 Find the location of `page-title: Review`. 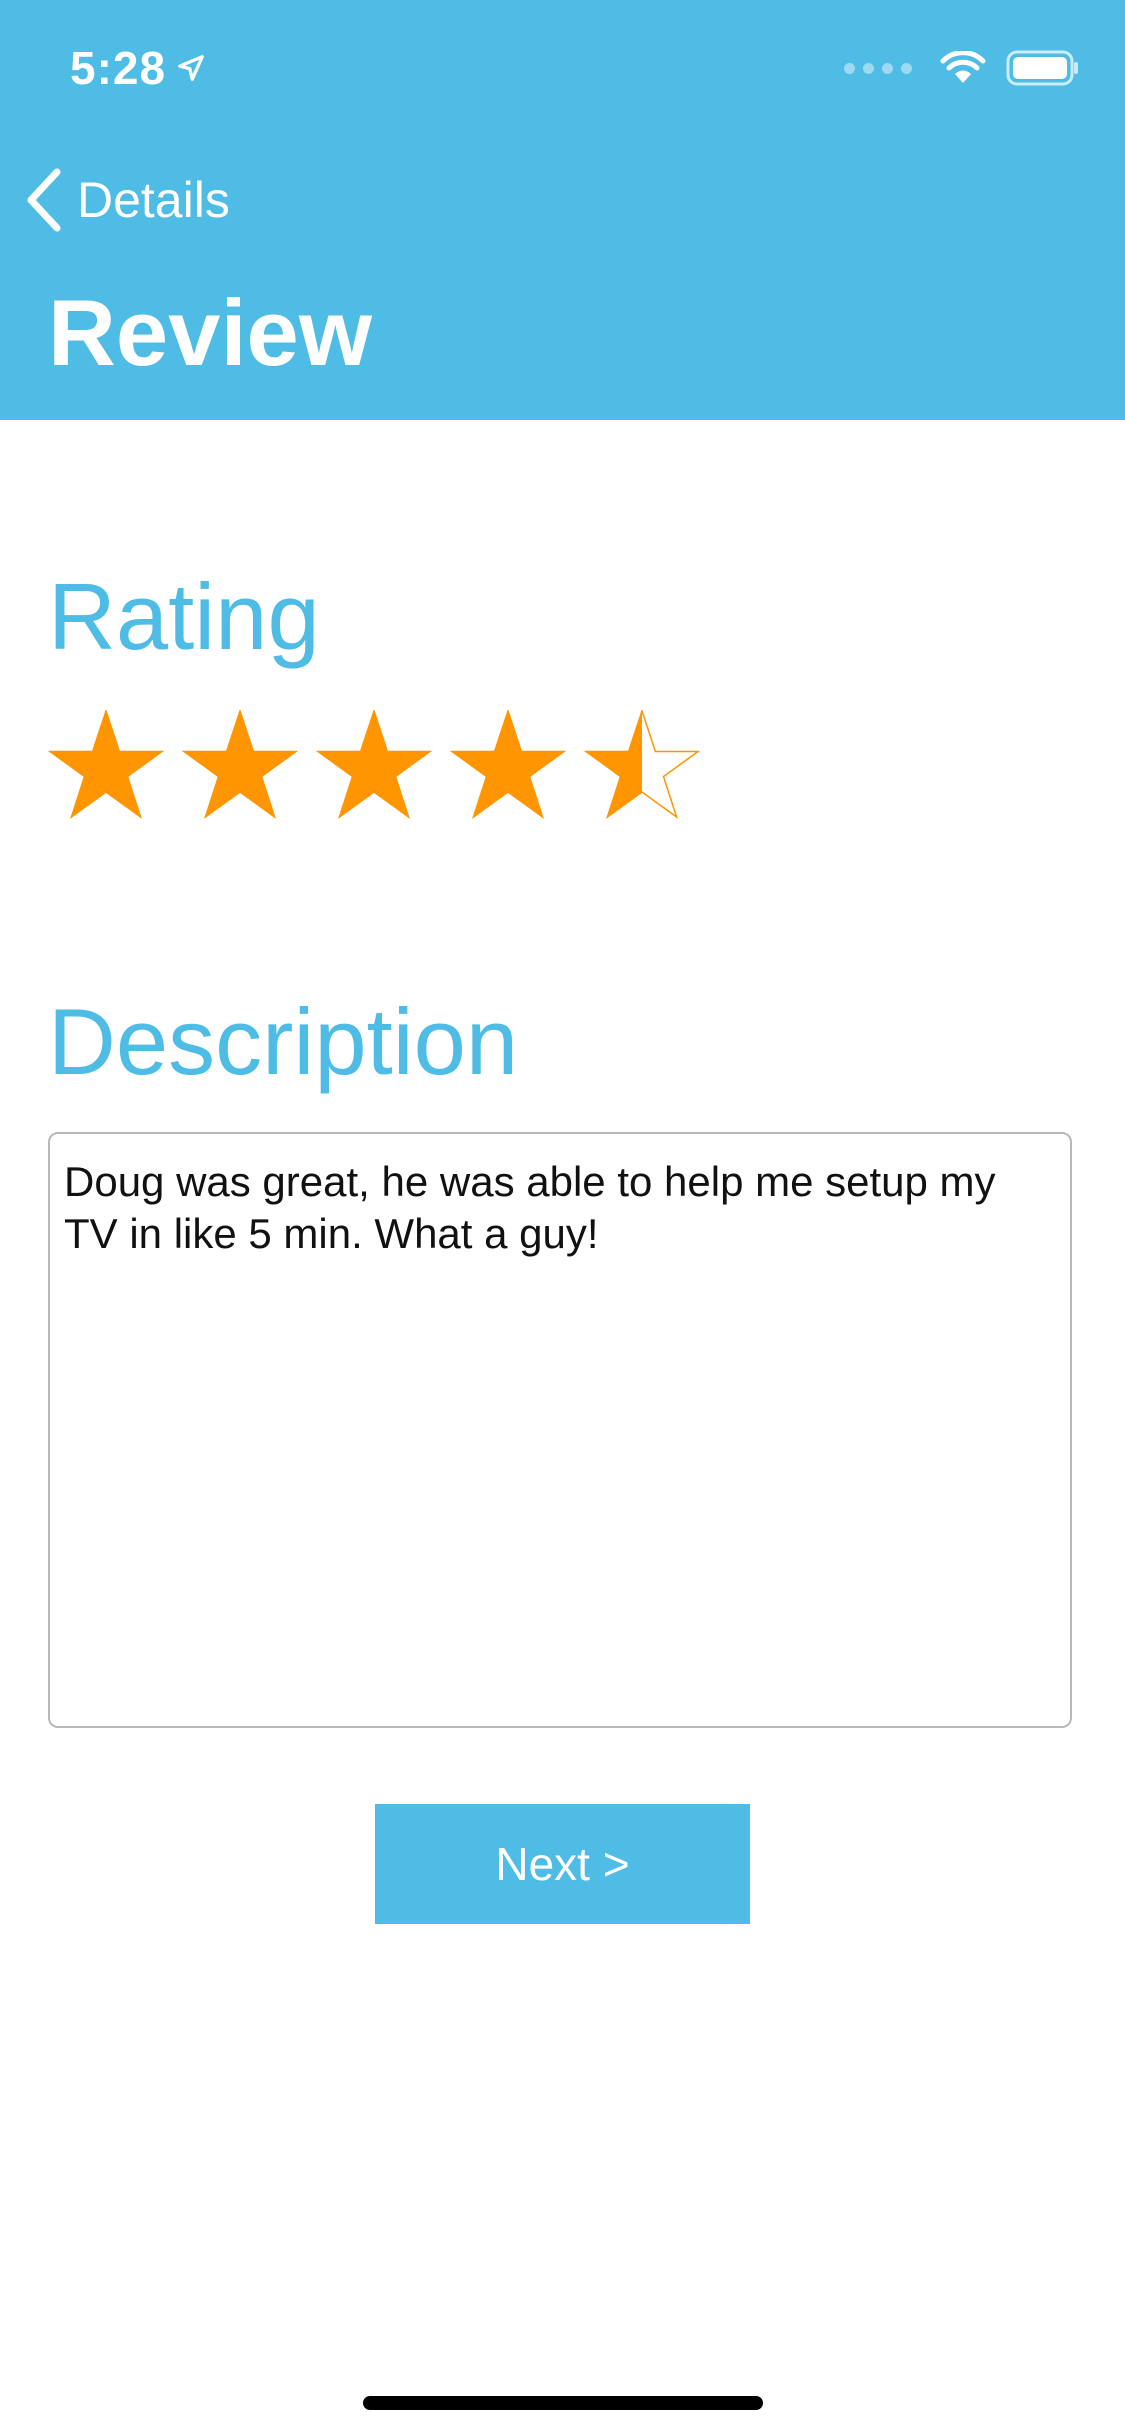

page-title: Review is located at coordinates (210, 332).